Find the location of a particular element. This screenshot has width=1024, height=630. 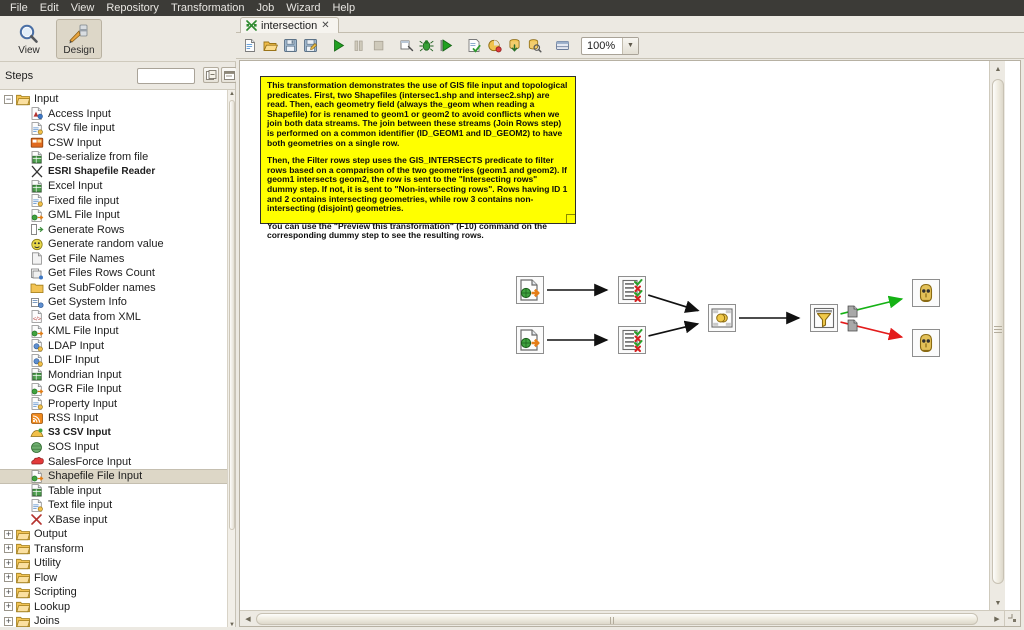

tree-item-lookup: + Lookup is located at coordinates (114, 607).